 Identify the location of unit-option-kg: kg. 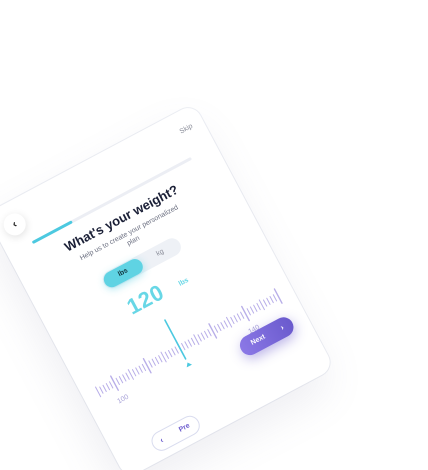
(160, 253).